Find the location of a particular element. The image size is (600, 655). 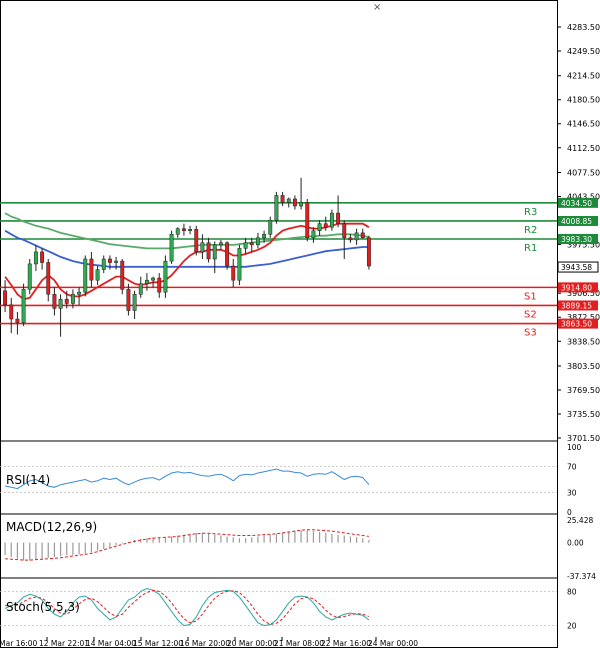

level-name-r3: R3 is located at coordinates (530, 212).